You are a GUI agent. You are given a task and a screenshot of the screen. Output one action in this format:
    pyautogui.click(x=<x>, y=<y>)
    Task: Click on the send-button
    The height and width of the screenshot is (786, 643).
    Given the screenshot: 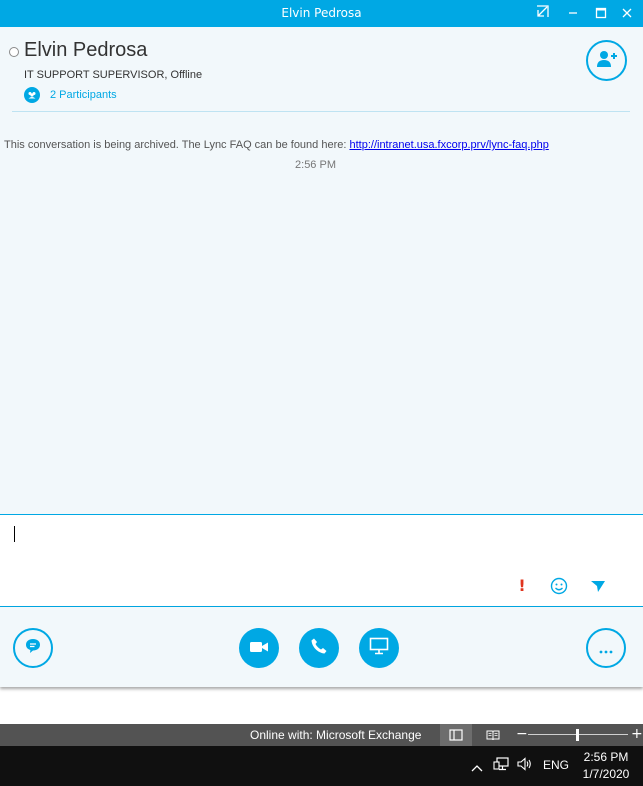 What is the action you would take?
    pyautogui.click(x=598, y=586)
    